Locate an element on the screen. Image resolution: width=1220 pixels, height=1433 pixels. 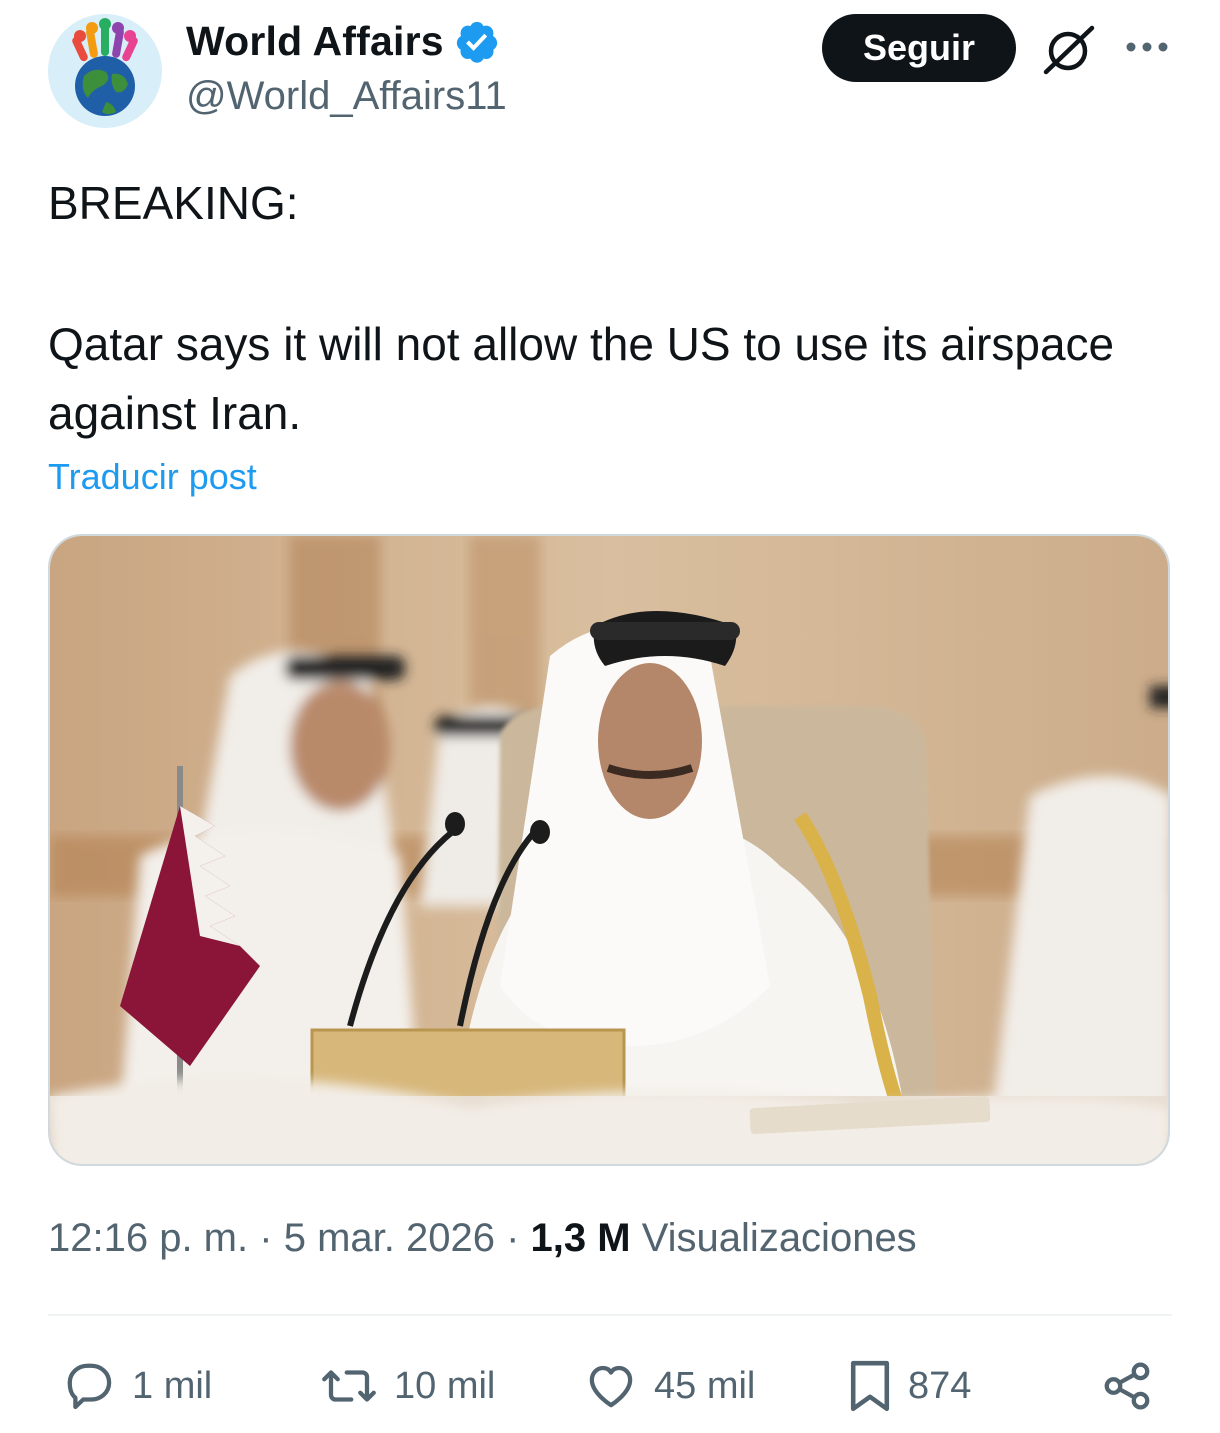
share-icon is located at coordinates (1127, 1386).